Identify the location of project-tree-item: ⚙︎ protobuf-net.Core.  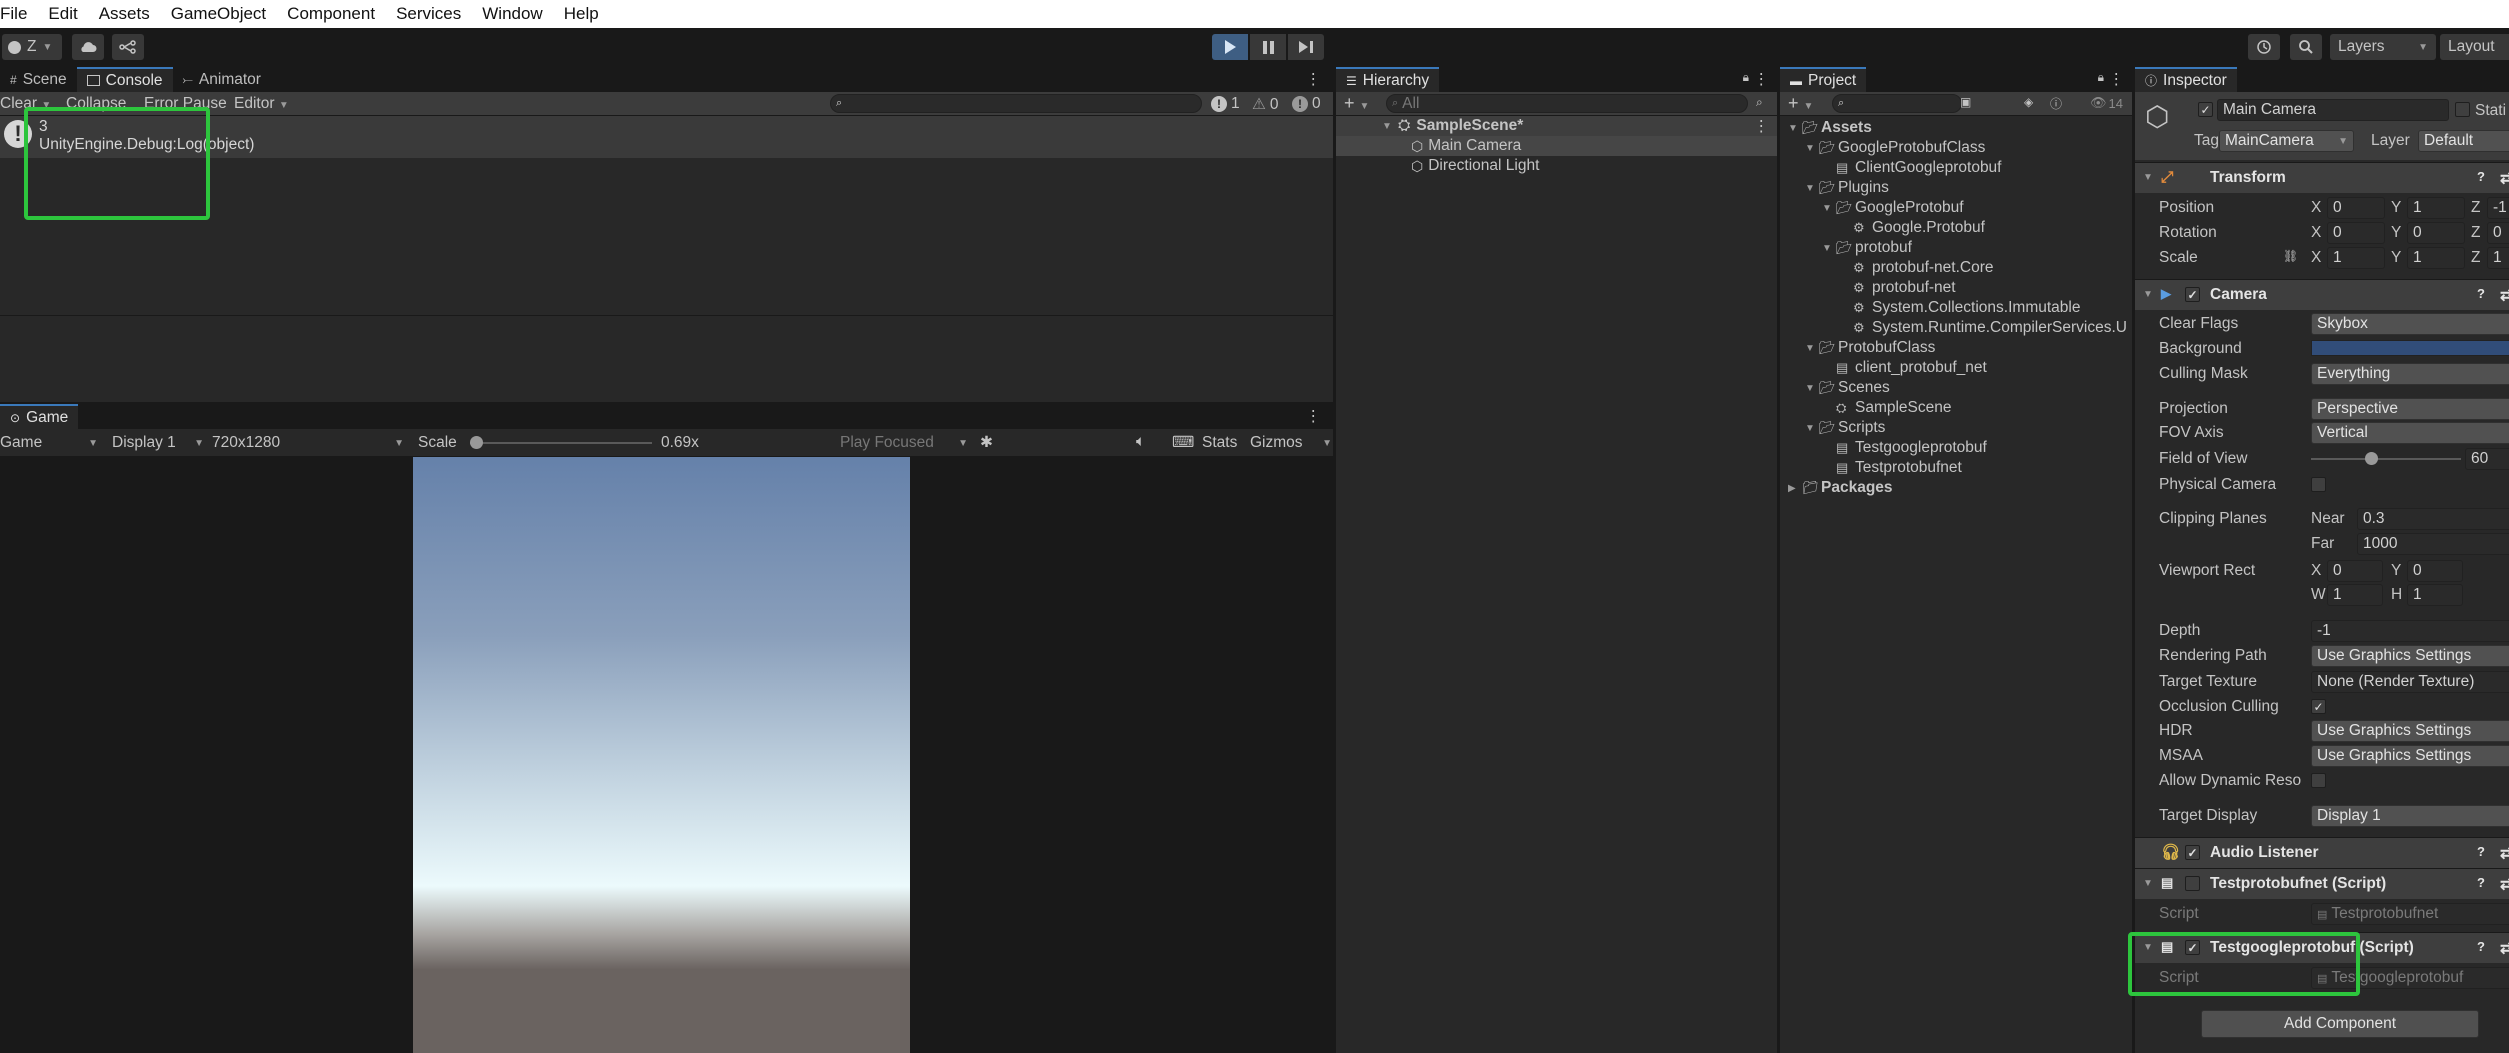
(1956, 268).